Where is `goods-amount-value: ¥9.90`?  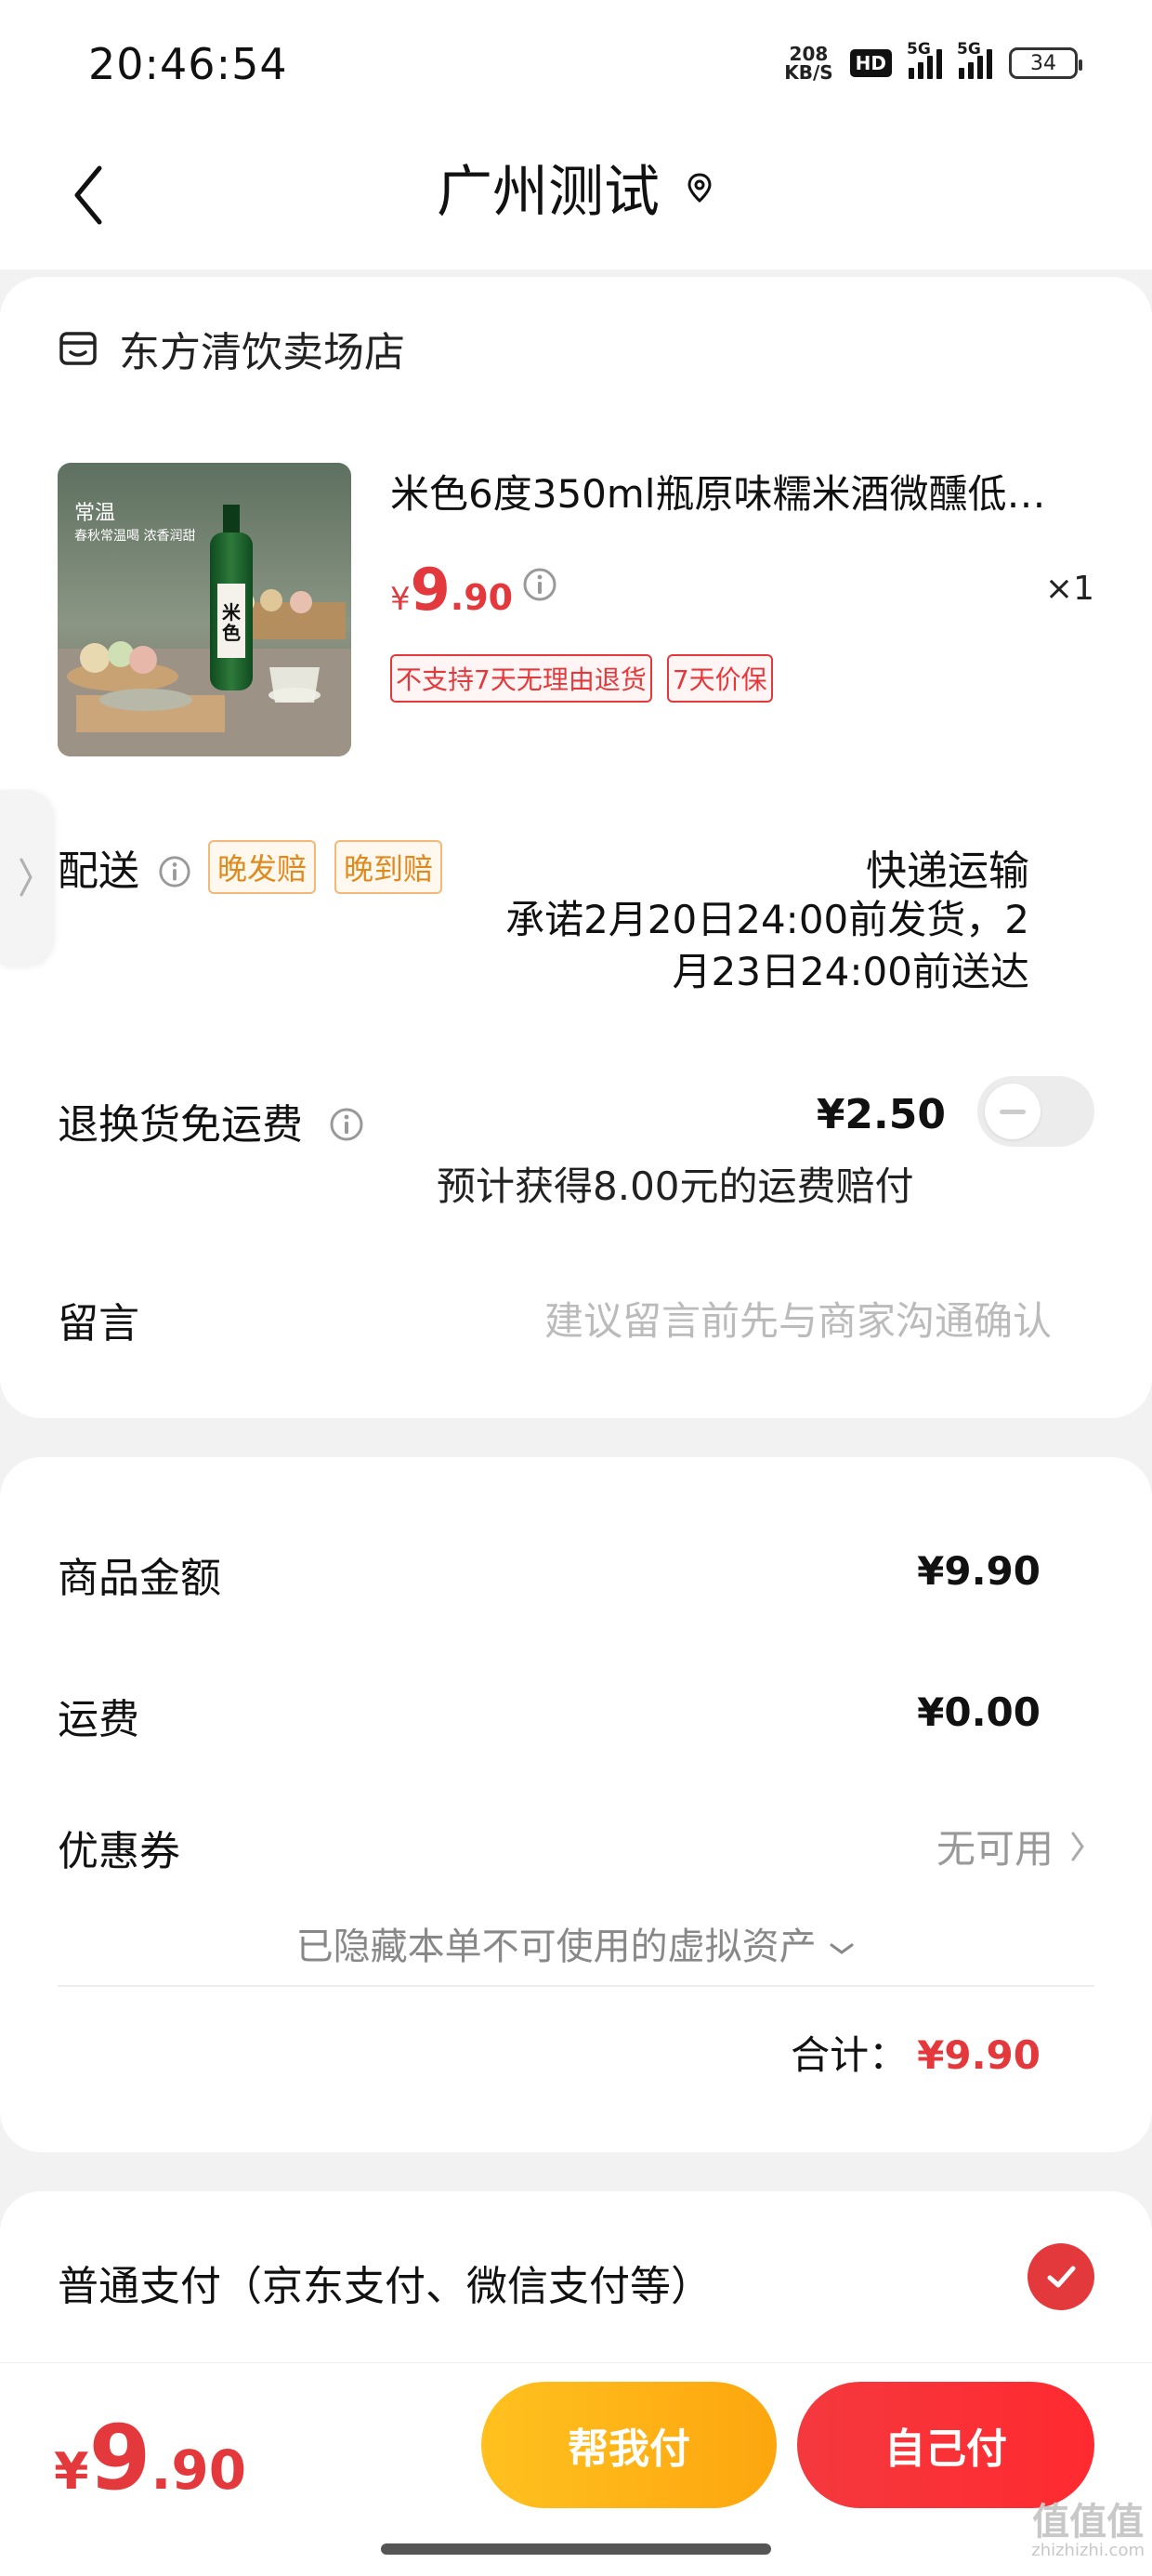 goods-amount-value: ¥9.90 is located at coordinates (979, 1571).